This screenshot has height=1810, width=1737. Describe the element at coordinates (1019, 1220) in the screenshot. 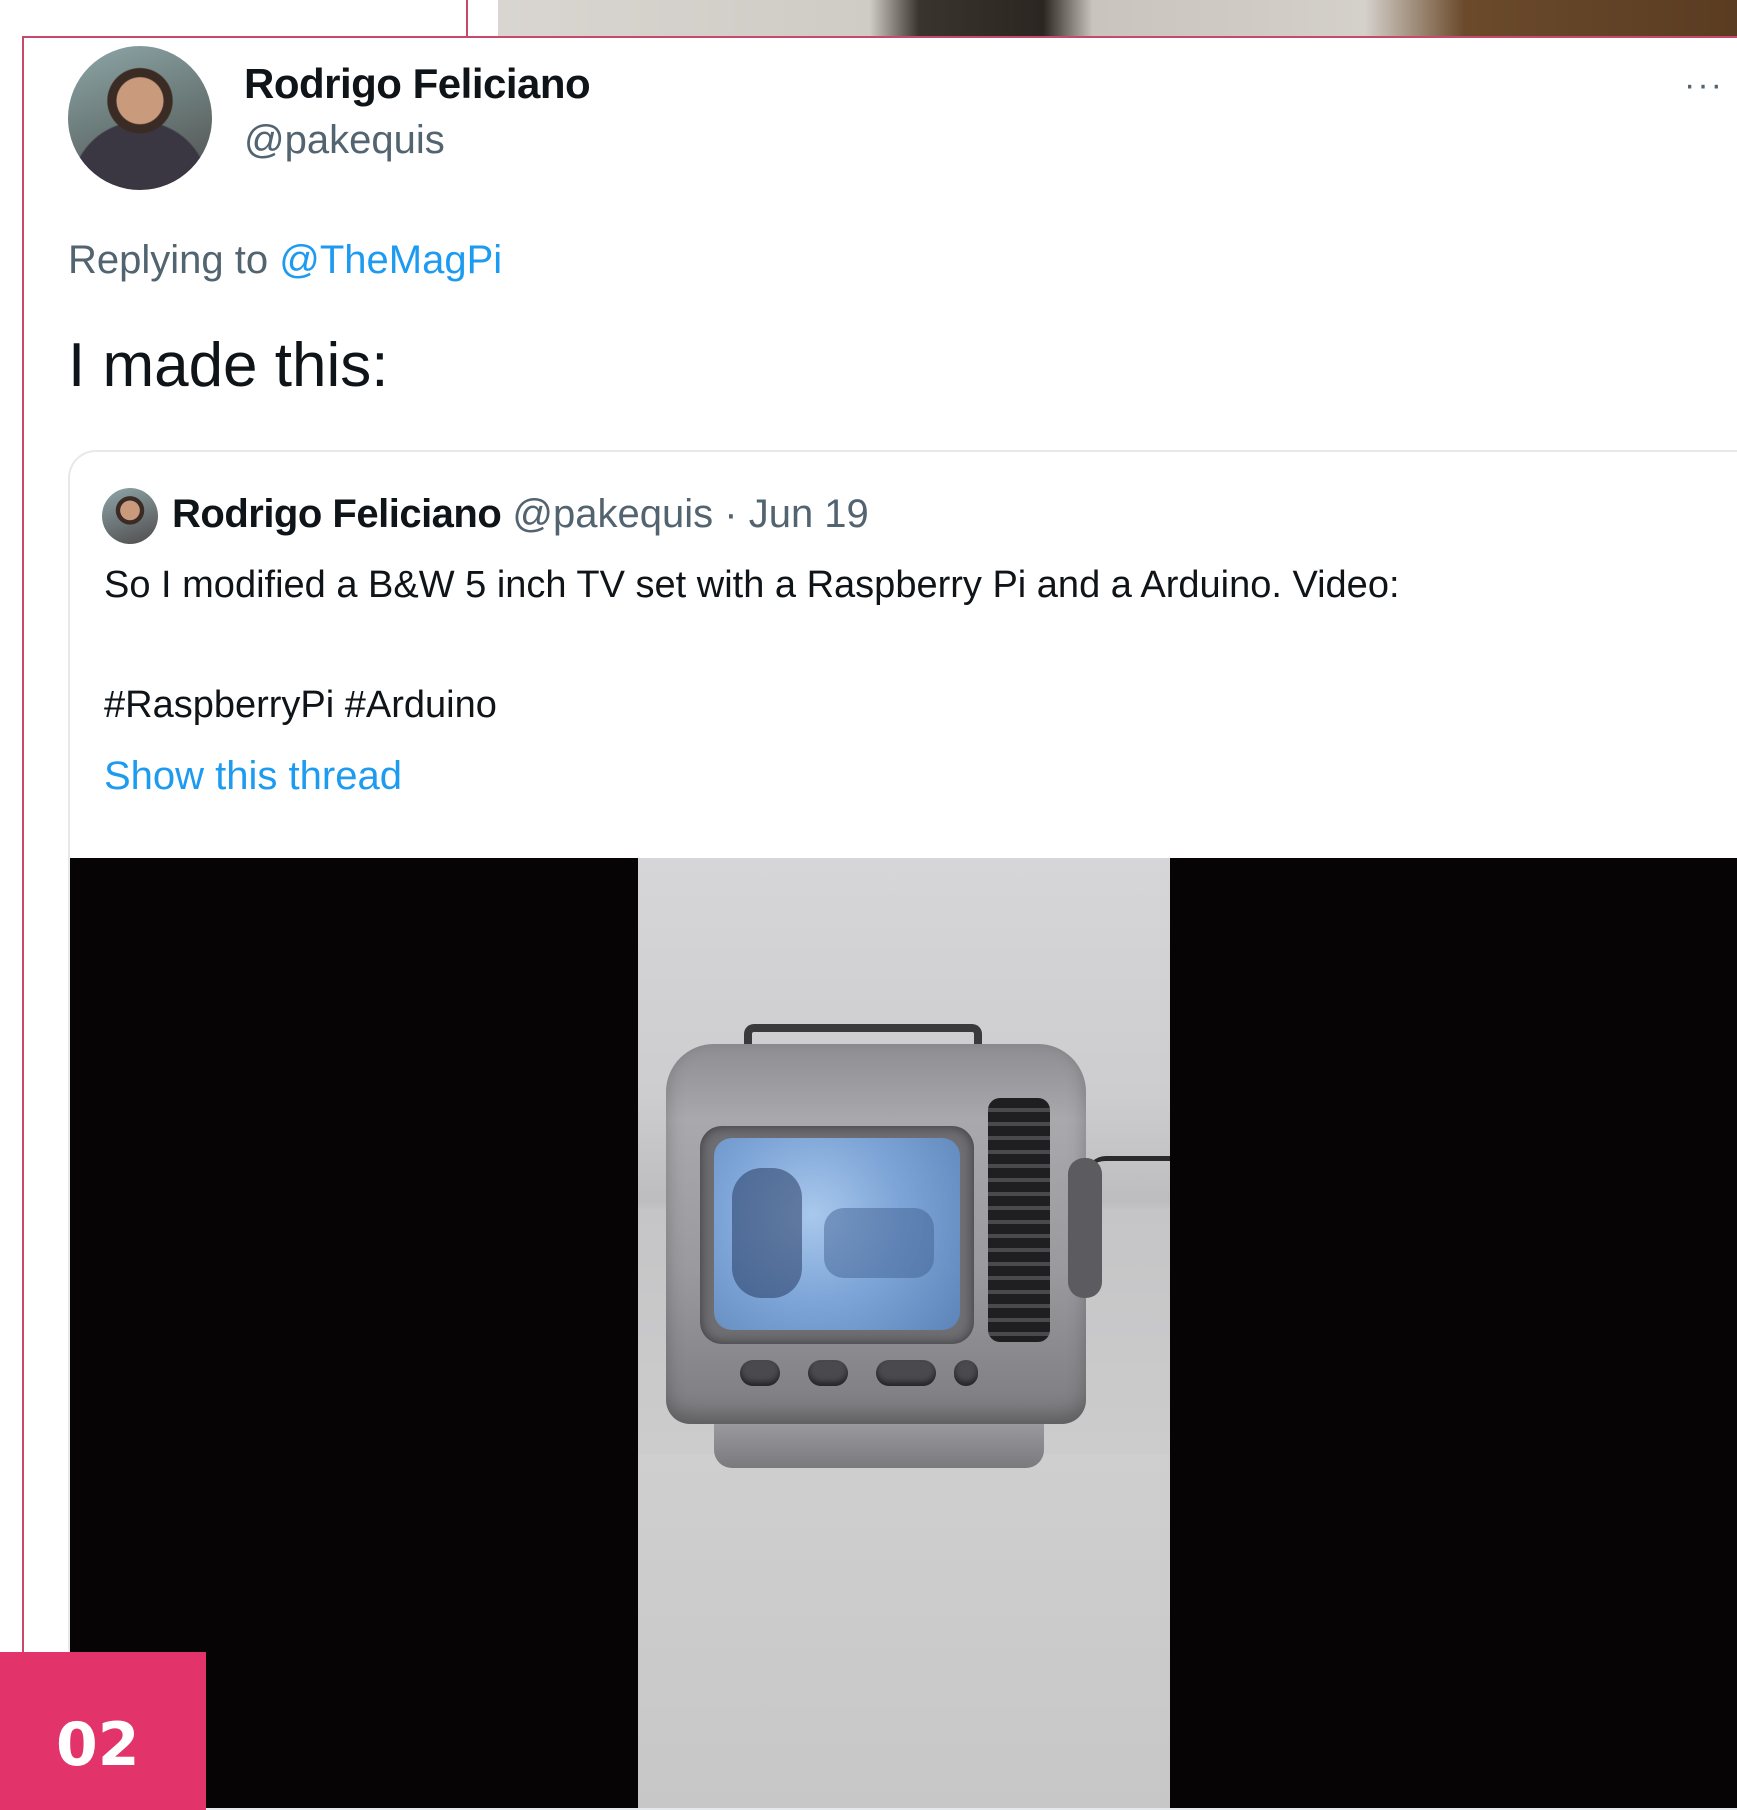

I see `tv-tuner-panel` at that location.